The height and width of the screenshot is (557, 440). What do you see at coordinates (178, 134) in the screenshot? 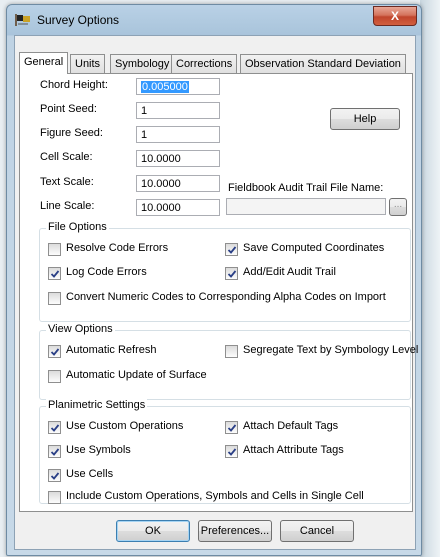
I see `figure-seed-field: 1` at bounding box center [178, 134].